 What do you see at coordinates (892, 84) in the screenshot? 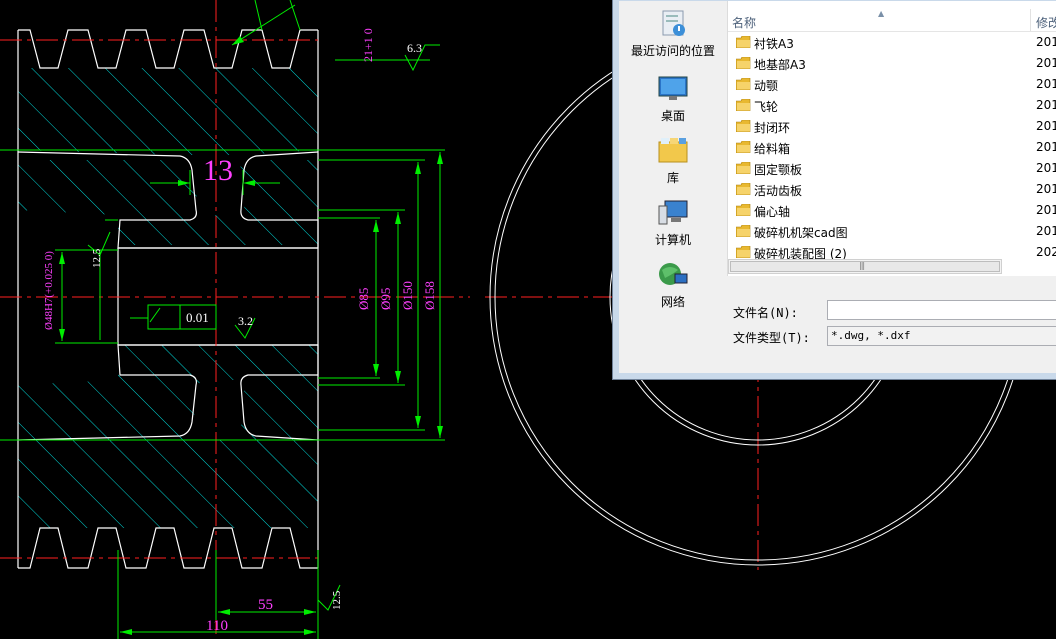
I see `file-row: 动颚 201` at bounding box center [892, 84].